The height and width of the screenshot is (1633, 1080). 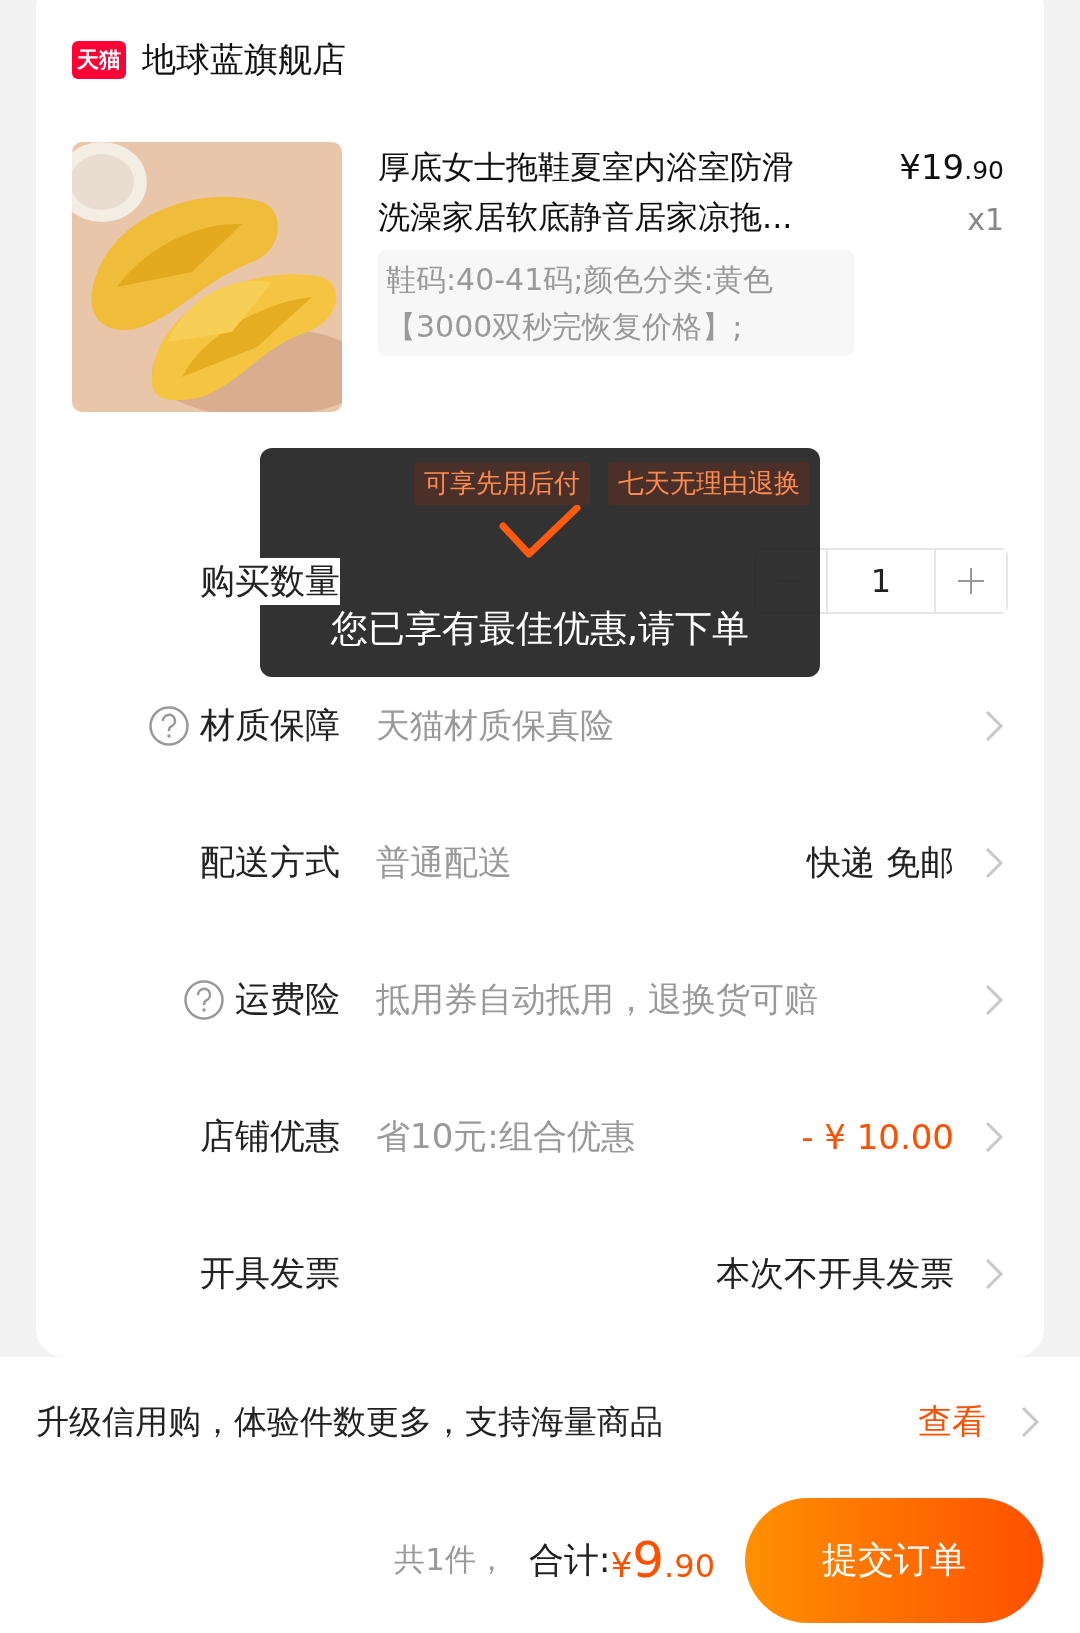 What do you see at coordinates (538, 862) in the screenshot?
I see `option-row: 配送方式 普通配送 快递 免邮` at bounding box center [538, 862].